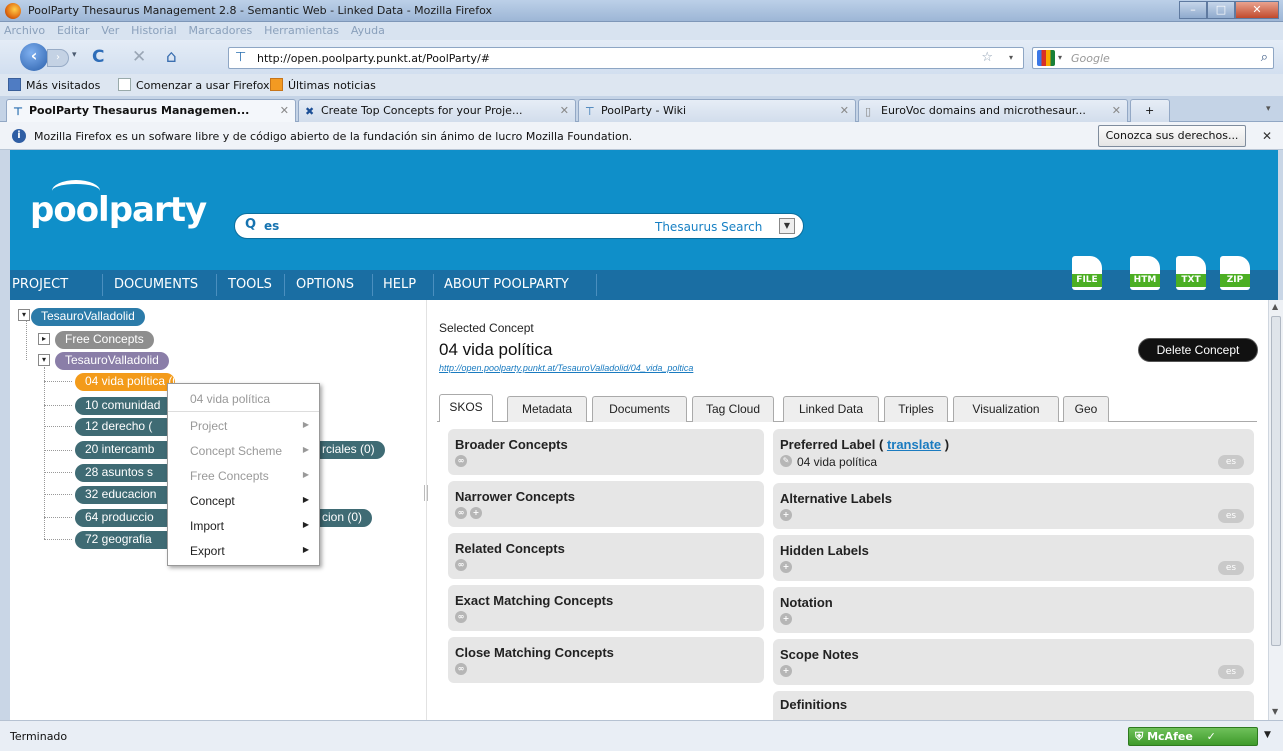 The image size is (1283, 751). What do you see at coordinates (301, 29) in the screenshot?
I see `menu-herramientas: Herramientas` at bounding box center [301, 29].